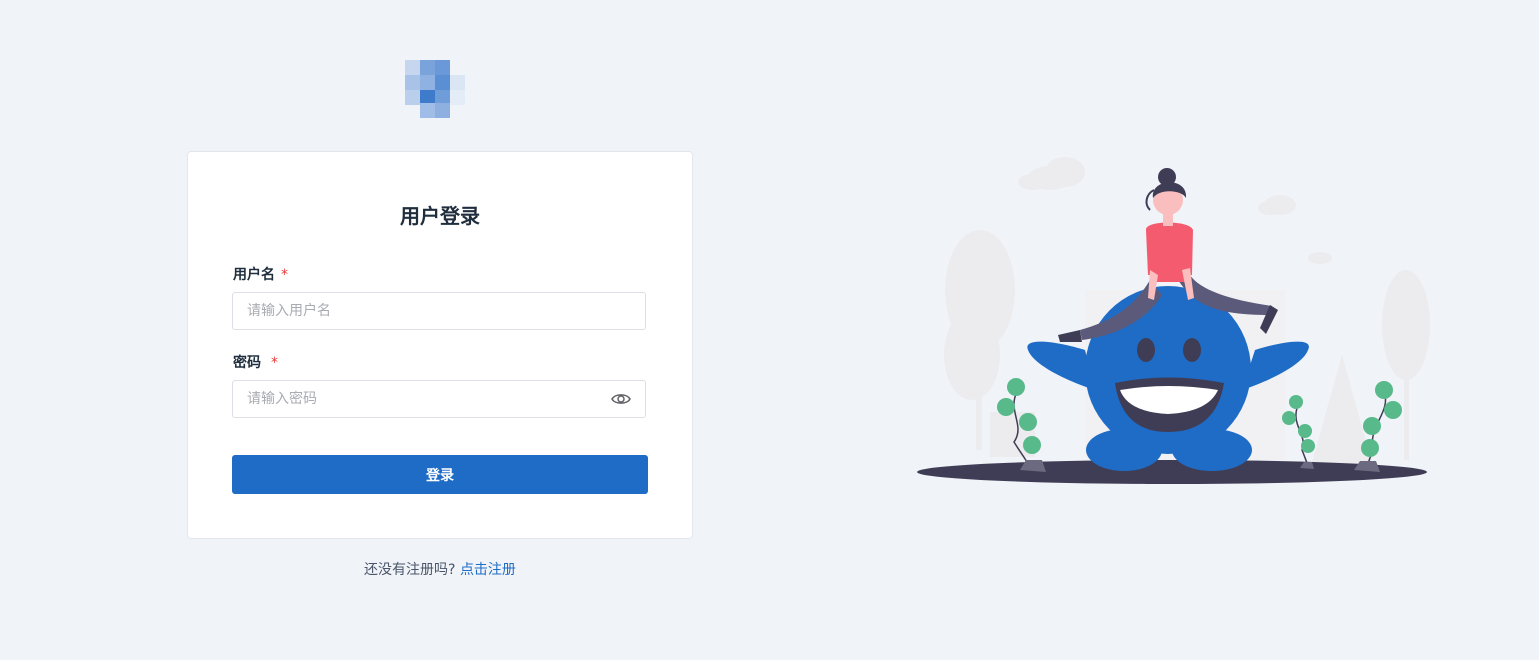  I want to click on password-input, so click(410, 399).